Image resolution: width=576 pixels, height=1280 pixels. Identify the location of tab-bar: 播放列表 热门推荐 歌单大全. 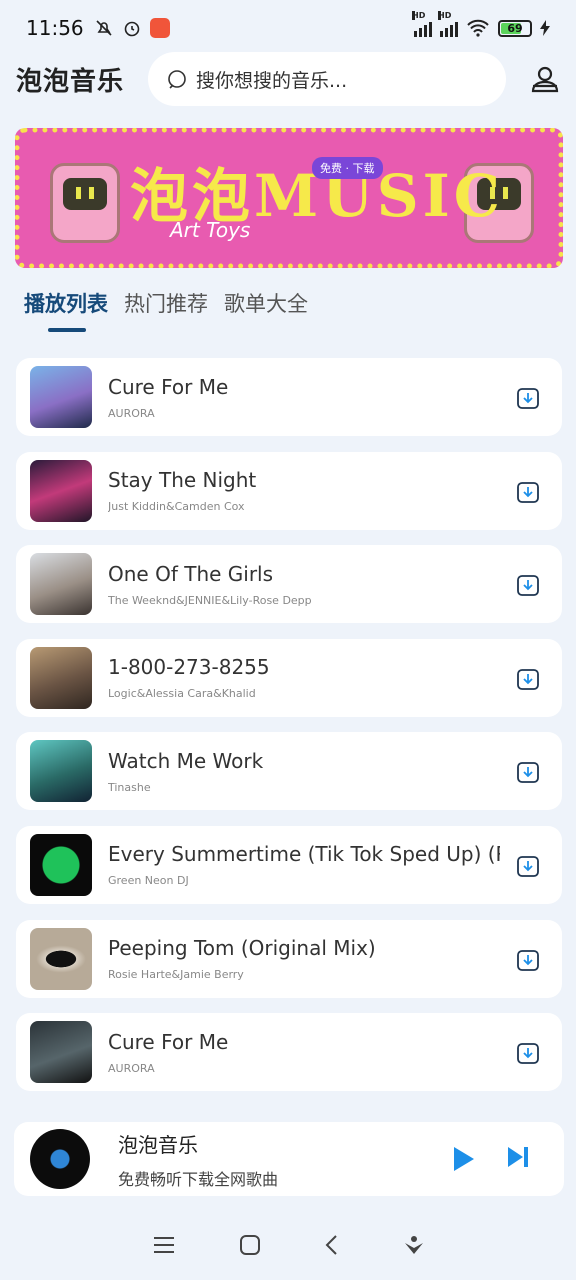
(166, 310).